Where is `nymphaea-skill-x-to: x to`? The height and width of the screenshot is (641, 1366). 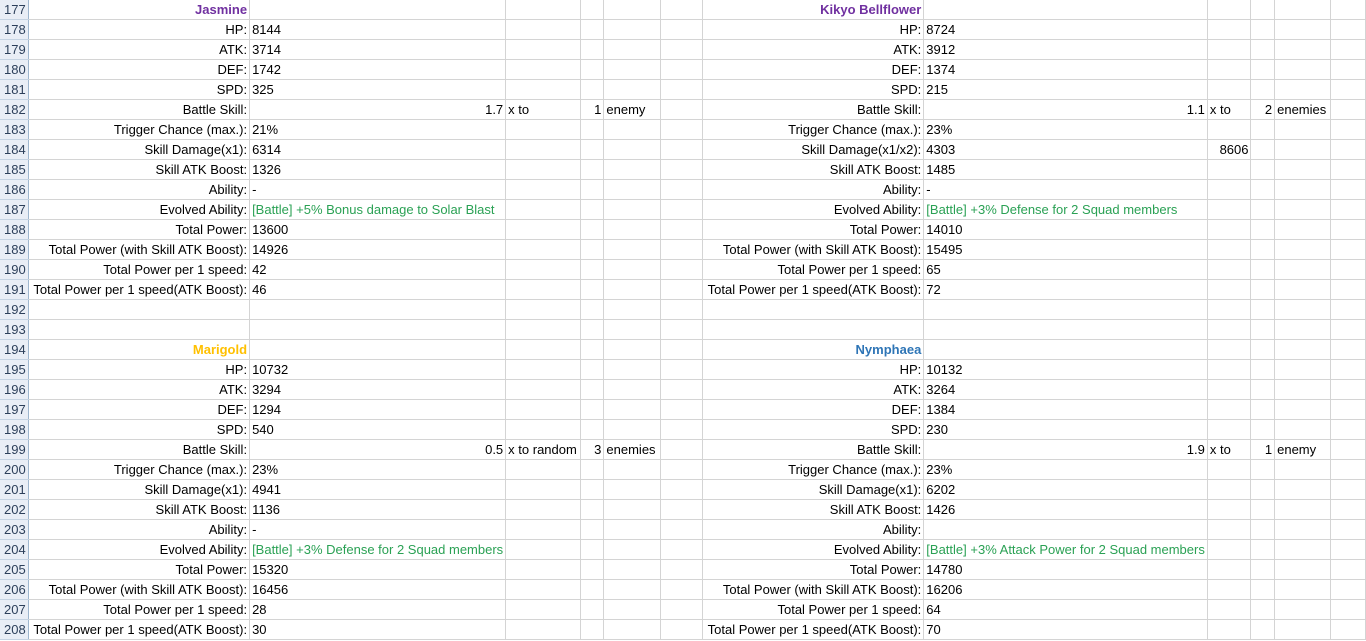
nymphaea-skill-x-to: x to is located at coordinates (1229, 449).